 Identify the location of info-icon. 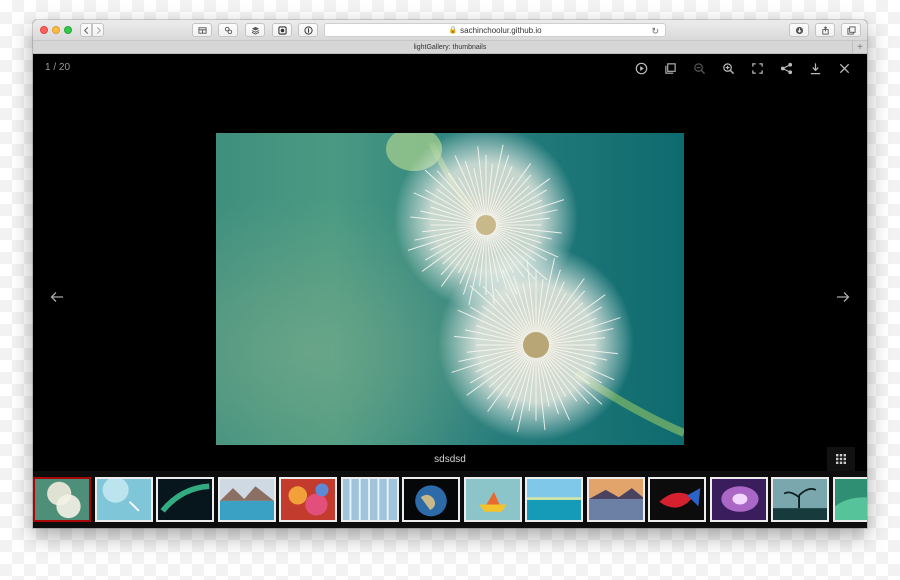
(308, 30).